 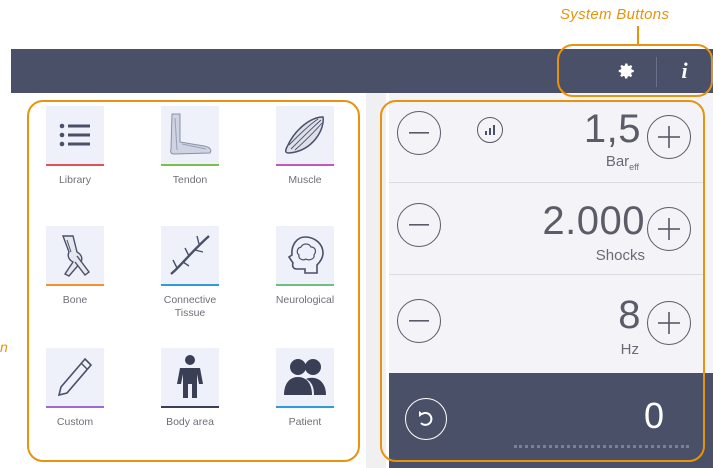 What do you see at coordinates (190, 285) in the screenshot?
I see `connective-tissue-accent-bar` at bounding box center [190, 285].